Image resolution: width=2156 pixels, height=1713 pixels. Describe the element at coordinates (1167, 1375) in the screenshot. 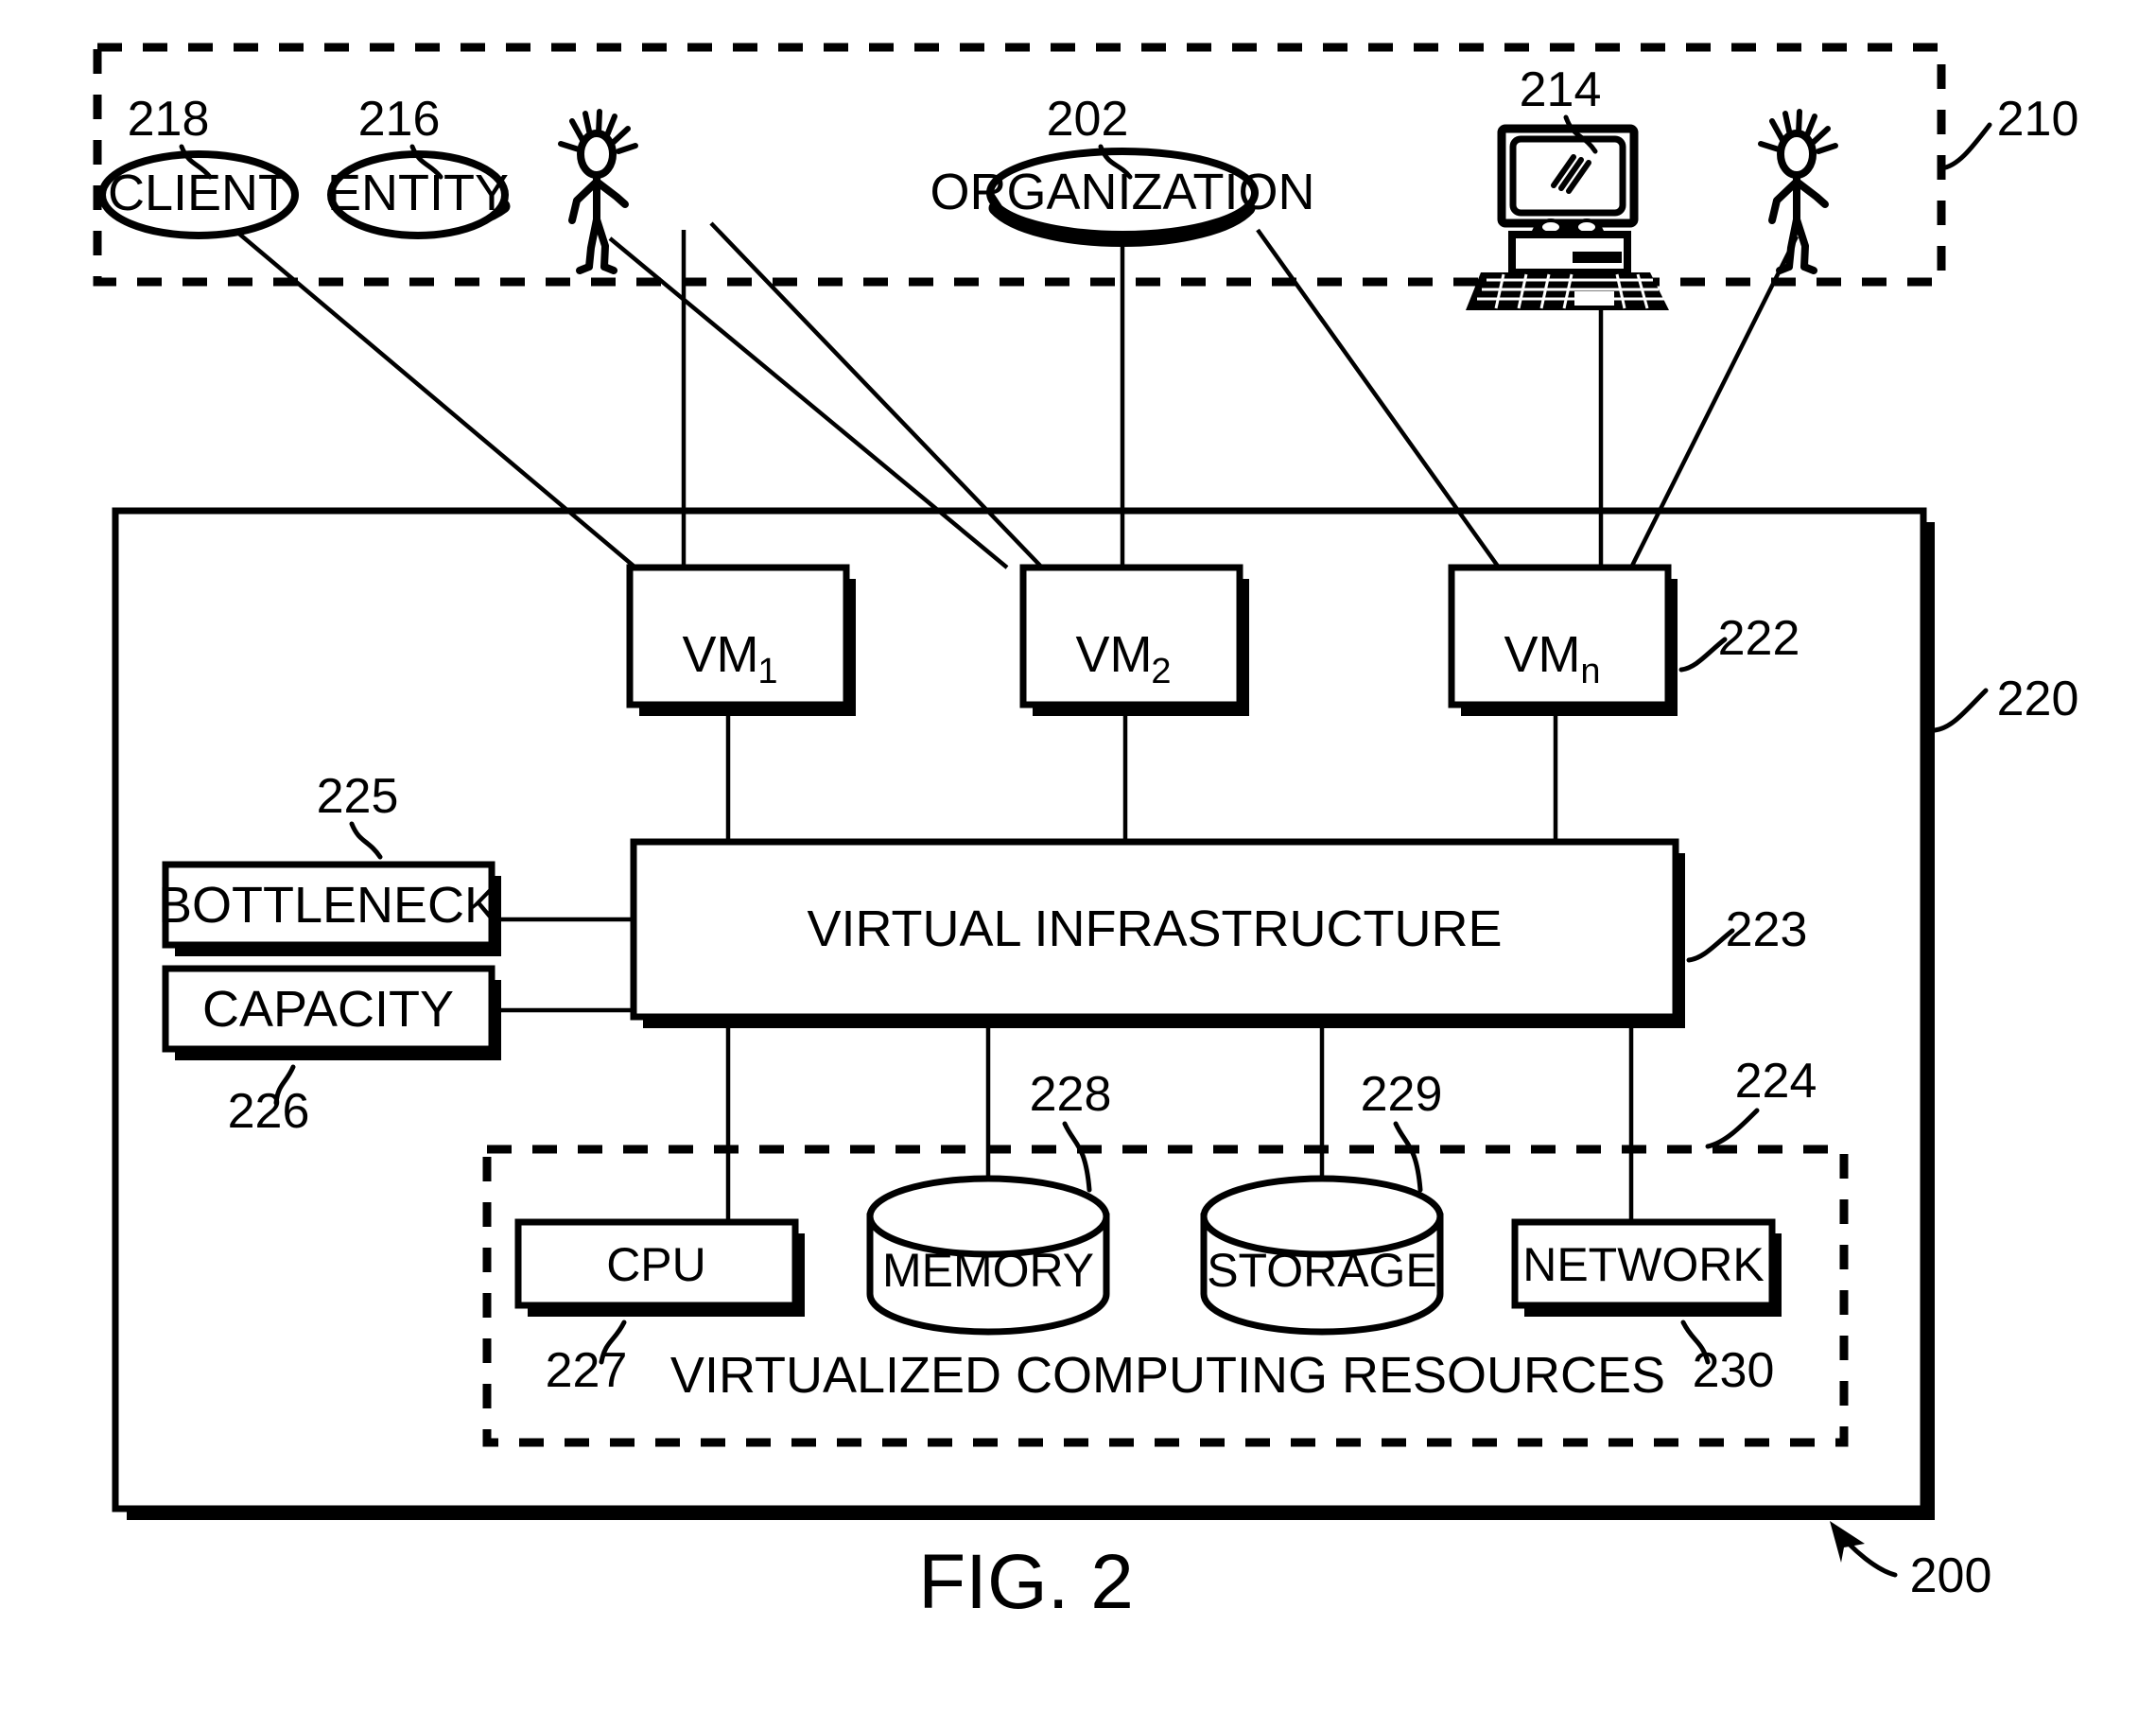

I see `resources-group-label: VIRTUALIZED COMPUTING RESOURCES` at that location.